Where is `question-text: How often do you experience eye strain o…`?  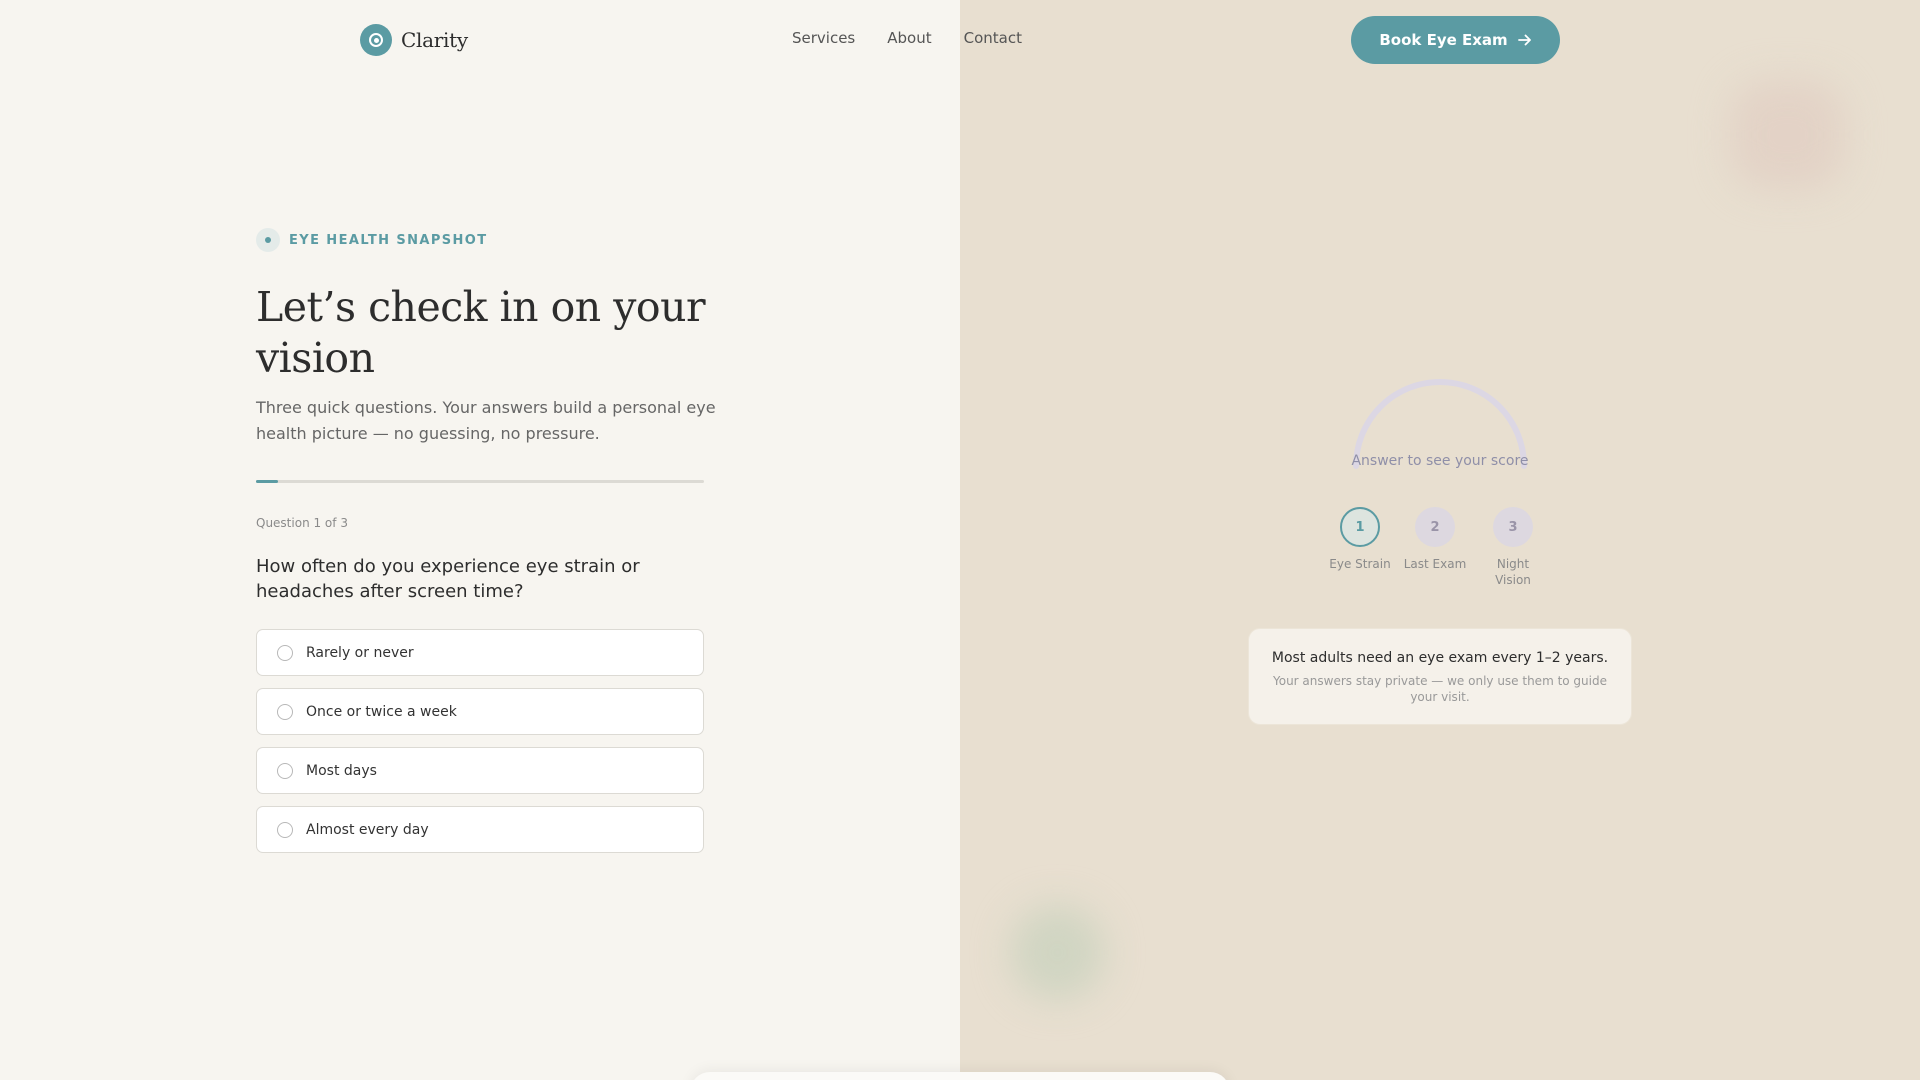
question-text: How often do you experience eye strain o… is located at coordinates (448, 579).